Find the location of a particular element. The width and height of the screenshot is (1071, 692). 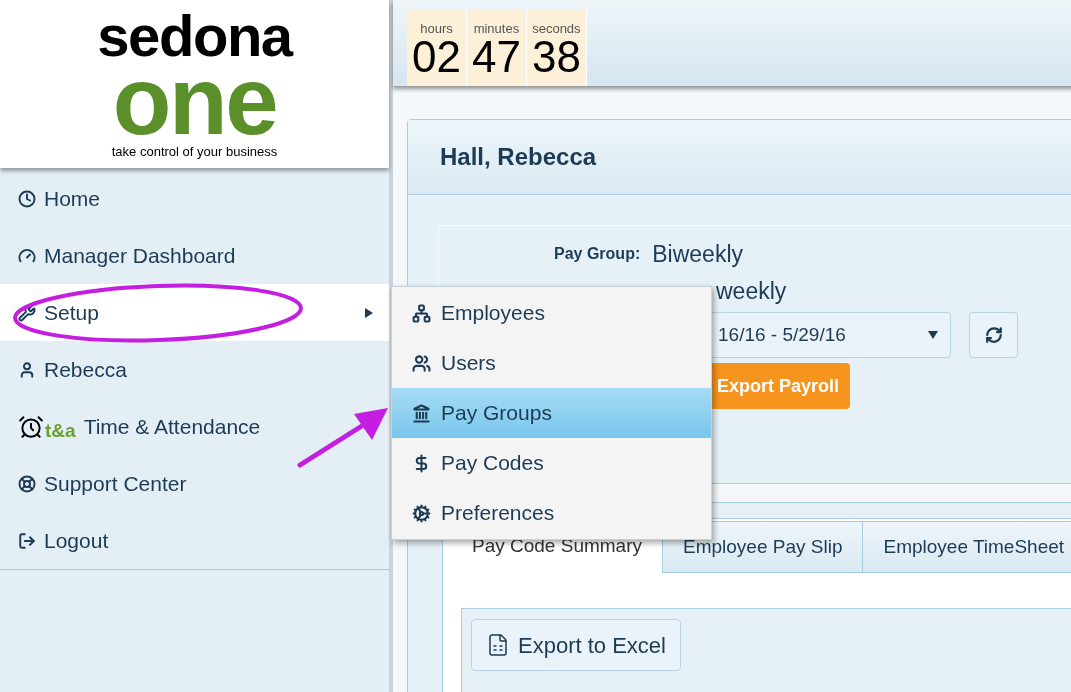

submenu-item: Pay Groups is located at coordinates (551, 413).